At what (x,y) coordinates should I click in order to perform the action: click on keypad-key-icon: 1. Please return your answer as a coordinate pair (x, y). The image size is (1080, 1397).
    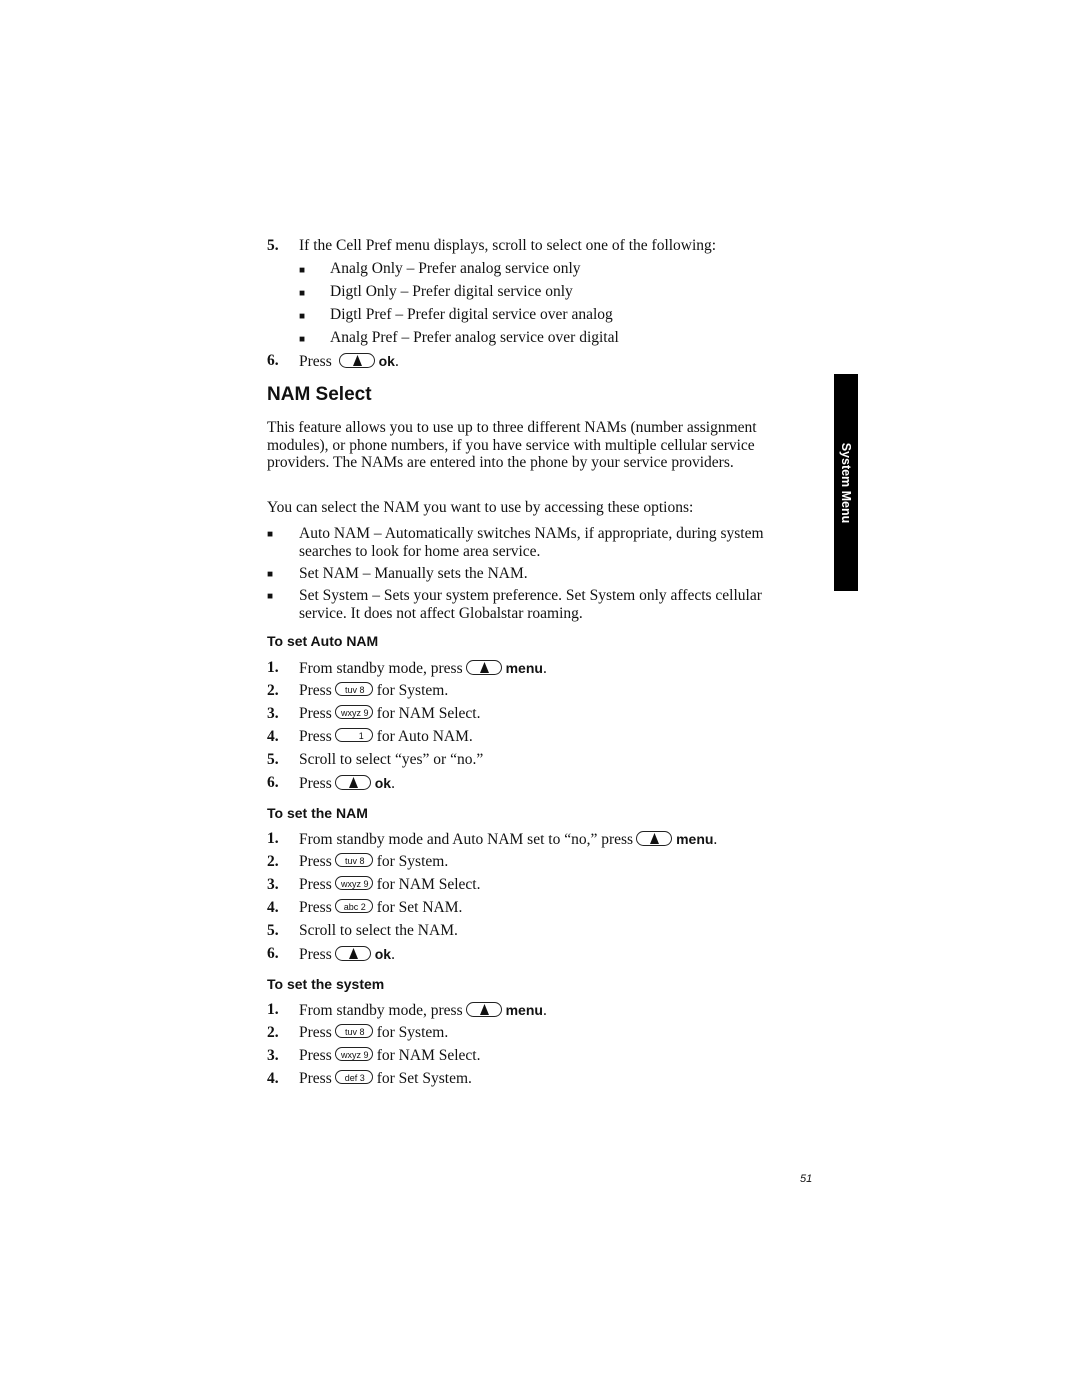
    Looking at the image, I should click on (353, 735).